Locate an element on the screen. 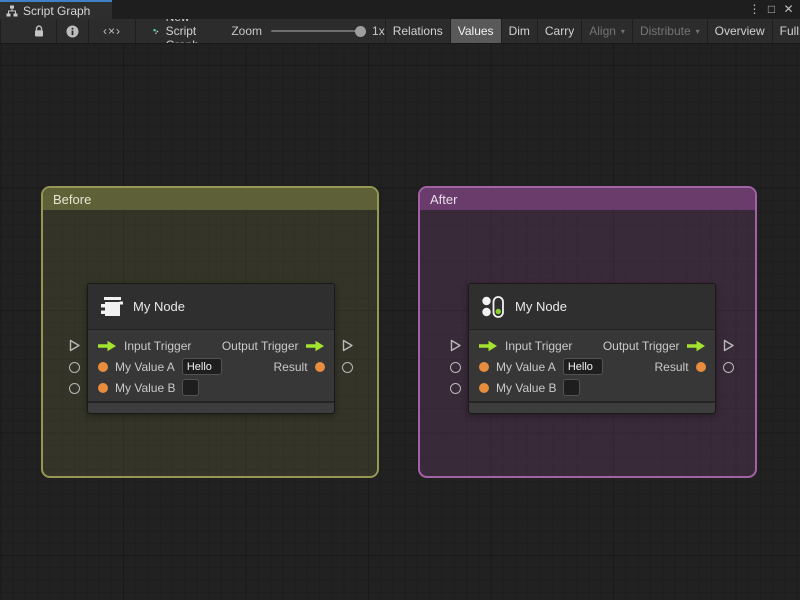 Image resolution: width=800 pixels, height=600 pixels. lock-icon is located at coordinates (39, 30).